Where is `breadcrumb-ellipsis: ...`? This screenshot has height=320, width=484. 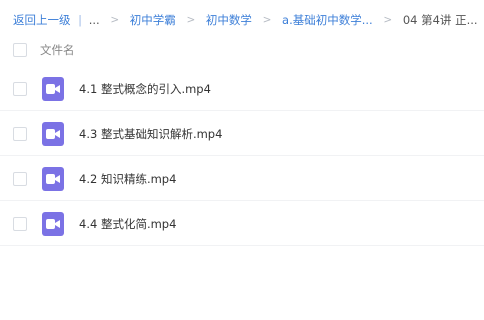 breadcrumb-ellipsis: ... is located at coordinates (94, 20).